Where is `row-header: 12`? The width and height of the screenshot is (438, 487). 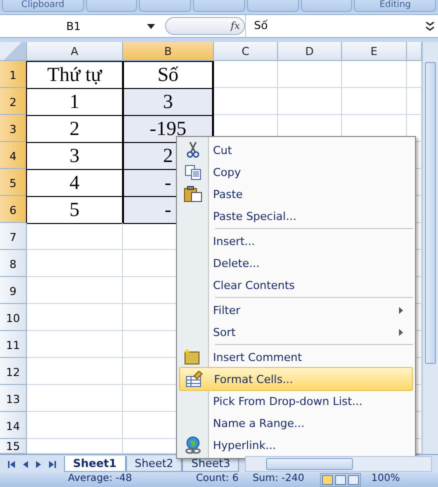 row-header: 12 is located at coordinates (13, 371).